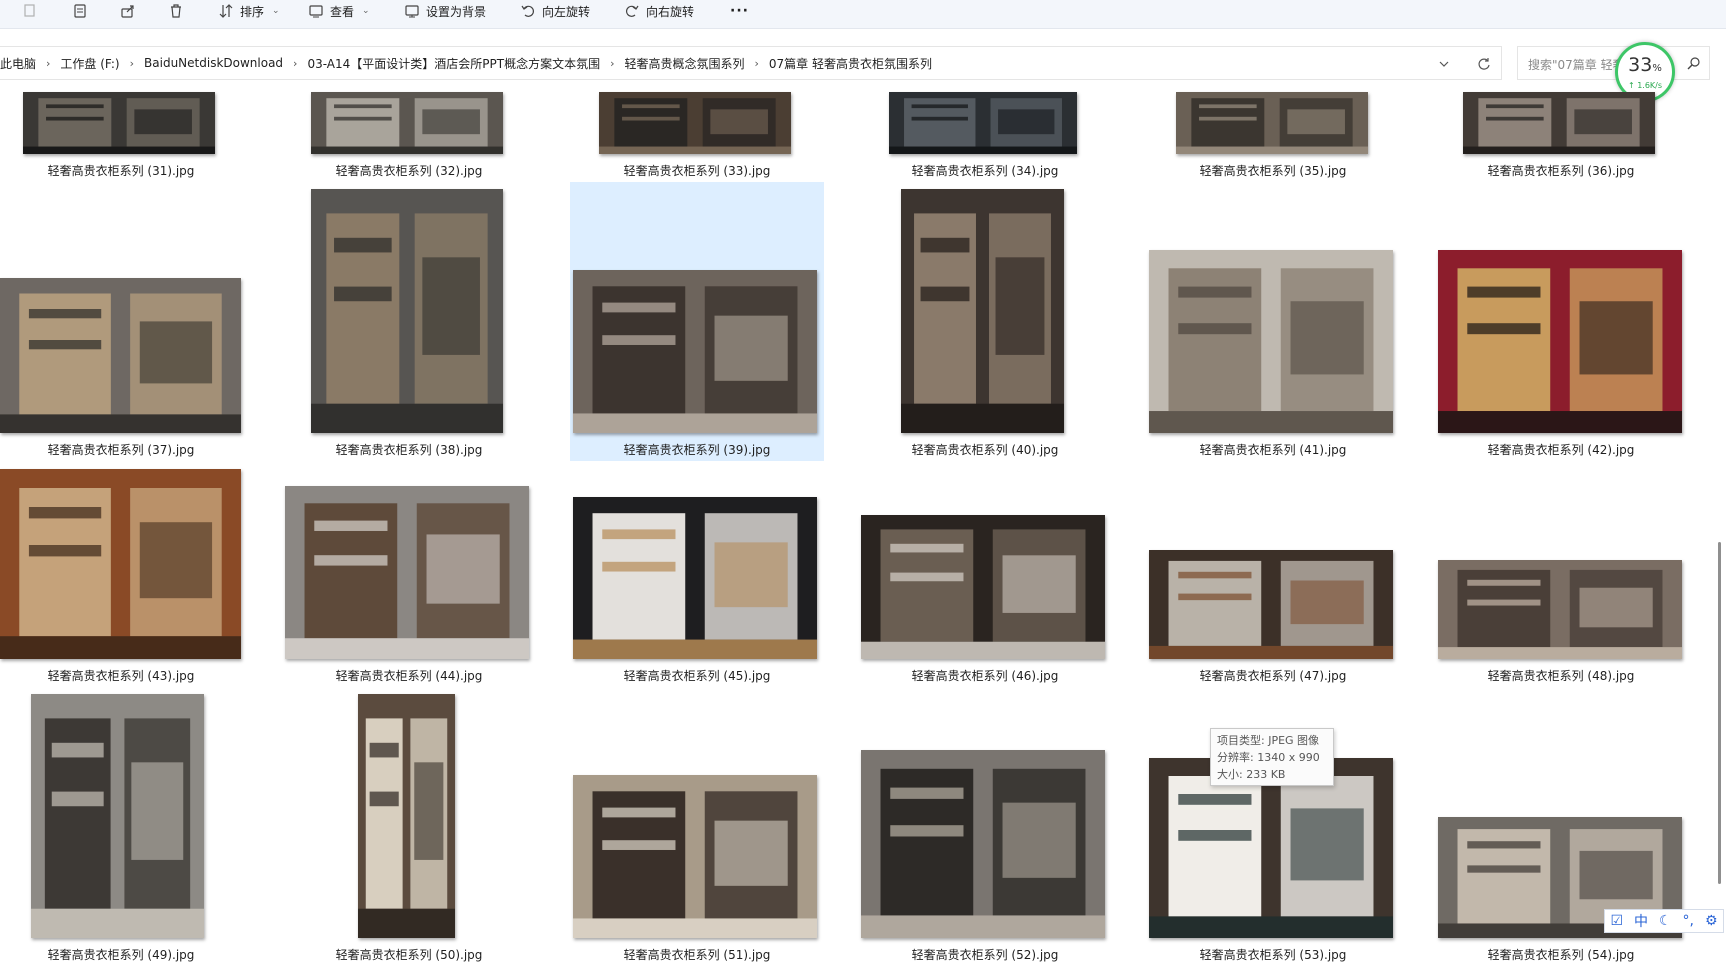  Describe the element at coordinates (1561, 450) in the screenshot. I see `file-name: 轻奢高贵衣柜系列 (42).jpg` at that location.